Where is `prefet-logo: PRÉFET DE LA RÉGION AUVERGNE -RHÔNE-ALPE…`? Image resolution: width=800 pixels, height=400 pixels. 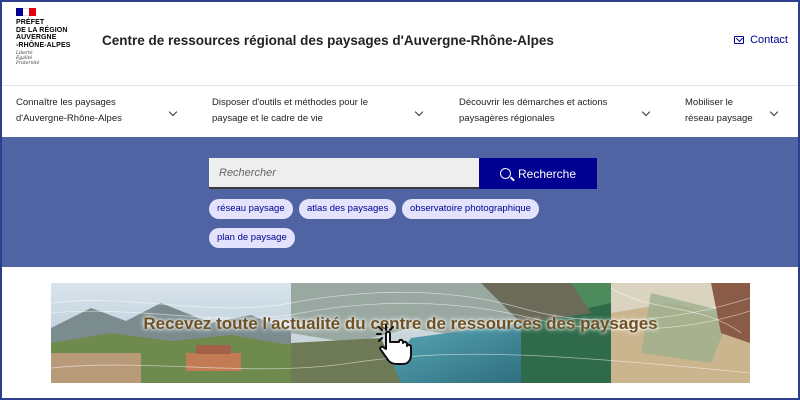 prefet-logo: PRÉFET DE LA RÉGION AUVERGNE -RHÔNE-ALPE… is located at coordinates (52, 37).